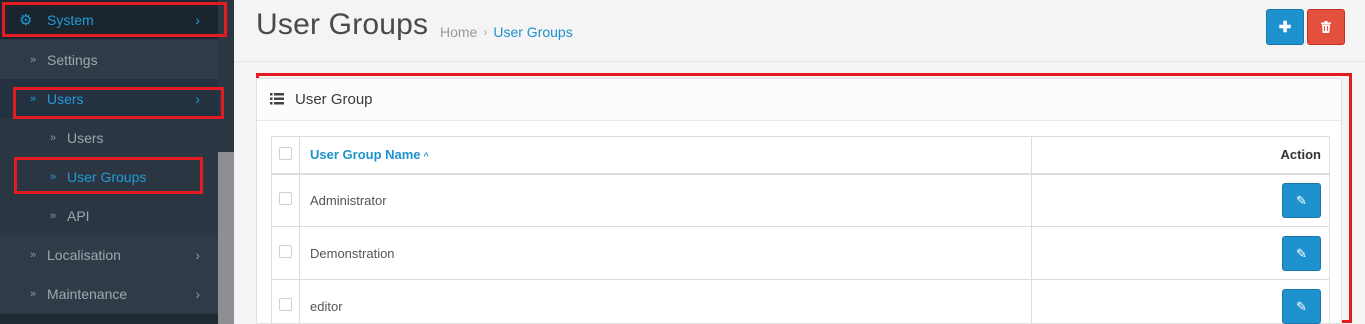  I want to click on sidebar-subitem-api: » API, so click(109, 215).